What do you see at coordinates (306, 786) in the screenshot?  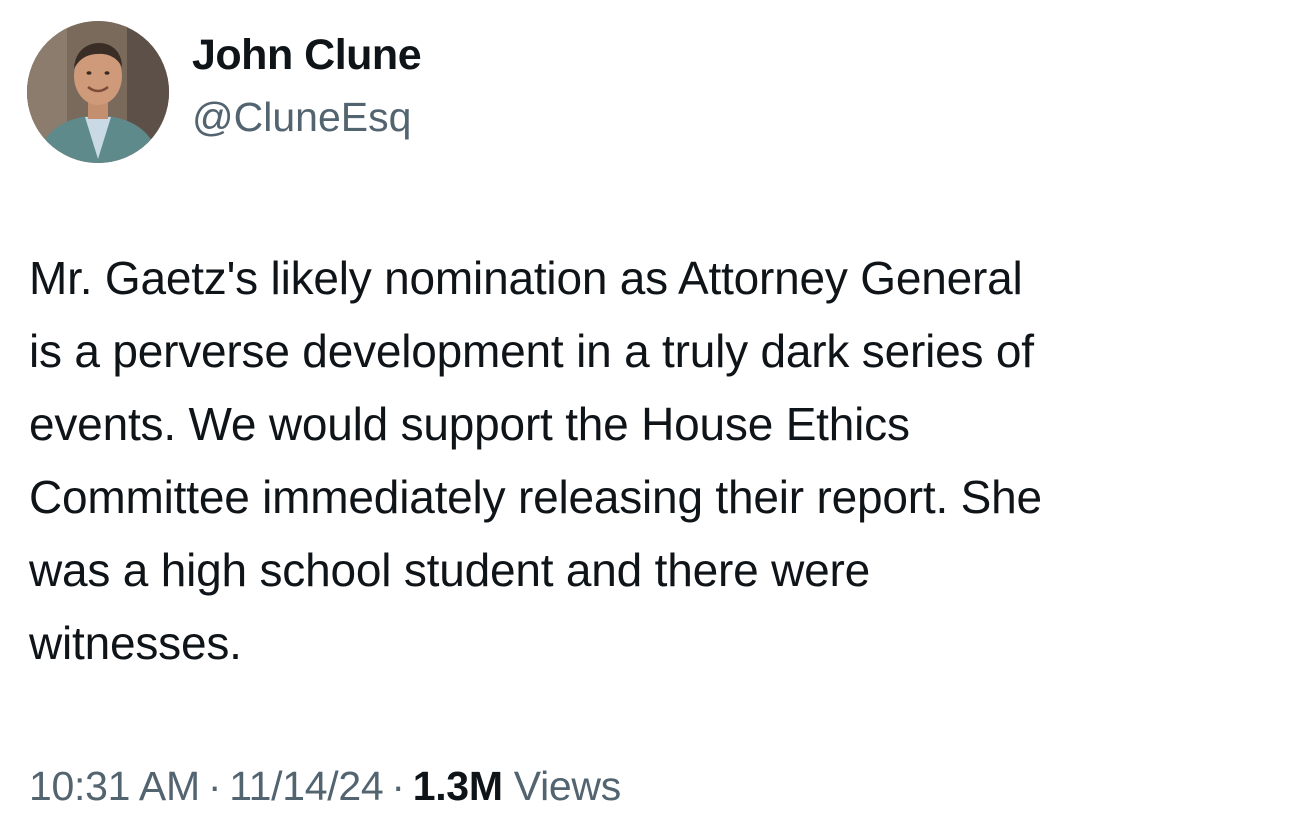 I see `tweet-date: 11/14/24` at bounding box center [306, 786].